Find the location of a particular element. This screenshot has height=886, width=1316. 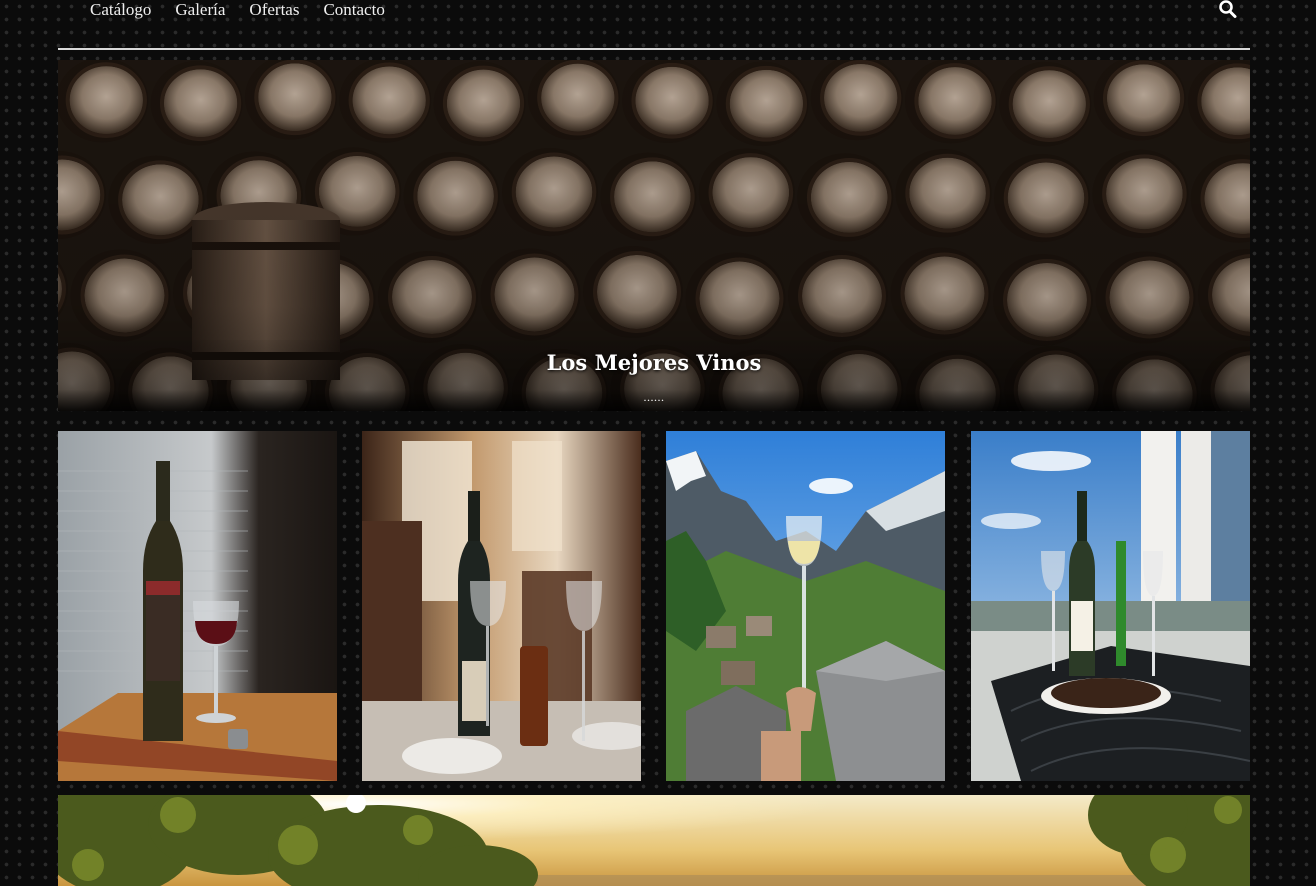

nav-link-ofertas: Ofertas is located at coordinates (274, 10).